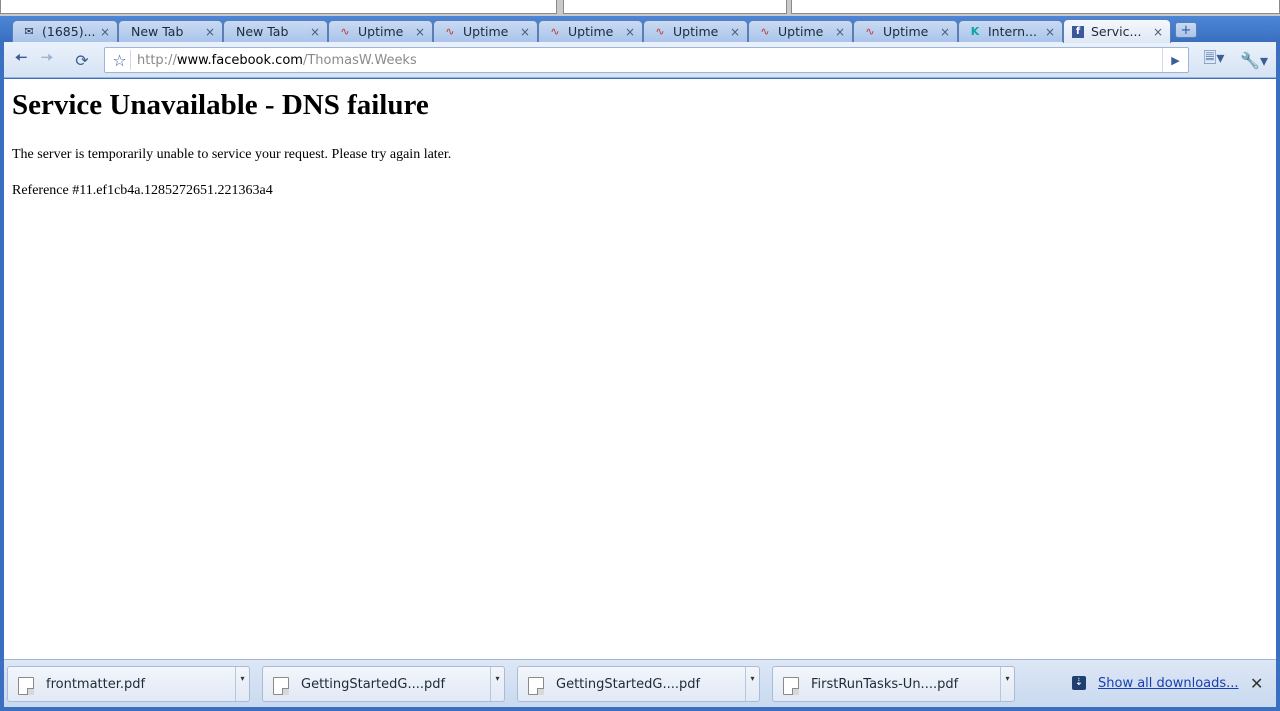 The height and width of the screenshot is (711, 1280). What do you see at coordinates (1214, 57) in the screenshot?
I see `page-icon: 🗏▾` at bounding box center [1214, 57].